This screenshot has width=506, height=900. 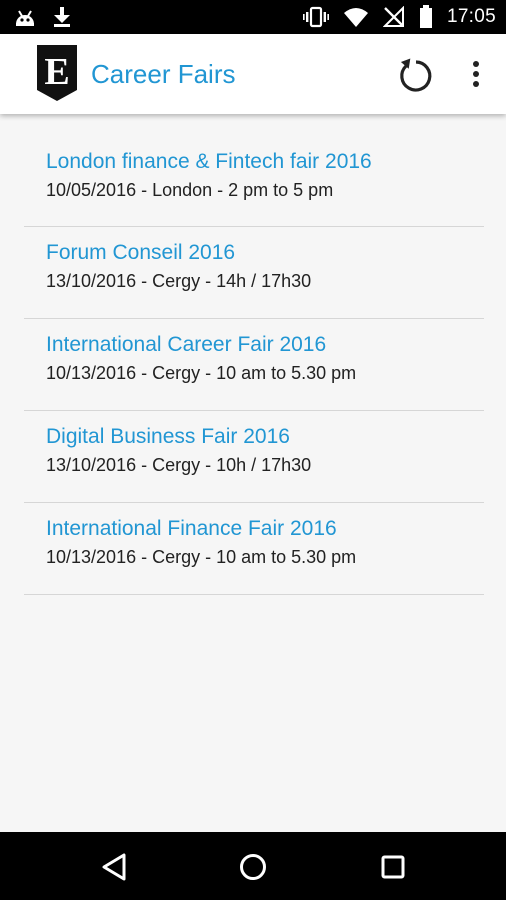 What do you see at coordinates (209, 161) in the screenshot?
I see `fair-title: London finance & Fintech fair 2016` at bounding box center [209, 161].